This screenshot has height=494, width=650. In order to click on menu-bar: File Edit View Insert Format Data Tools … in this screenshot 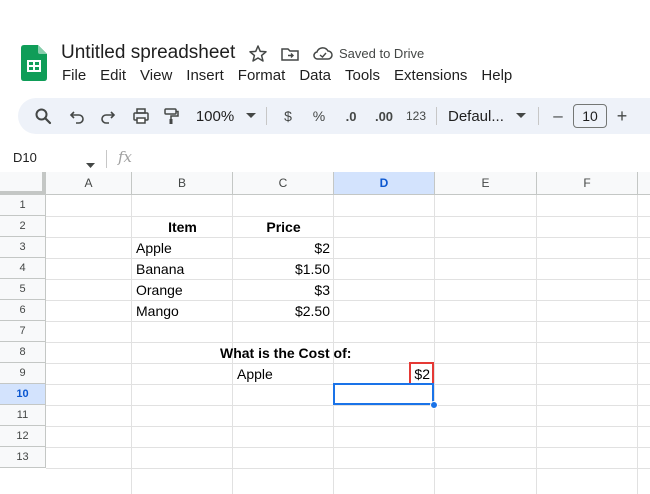, I will do `click(294, 77)`.